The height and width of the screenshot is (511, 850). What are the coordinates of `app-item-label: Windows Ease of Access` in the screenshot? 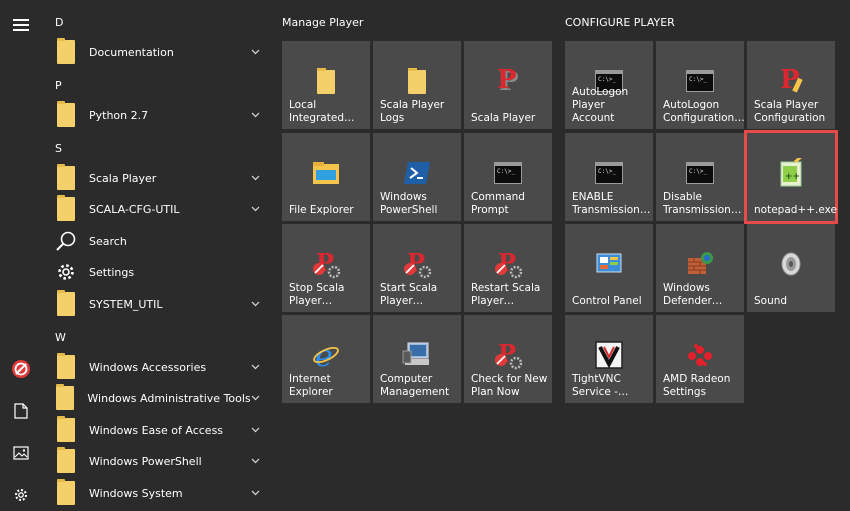 It's located at (156, 430).